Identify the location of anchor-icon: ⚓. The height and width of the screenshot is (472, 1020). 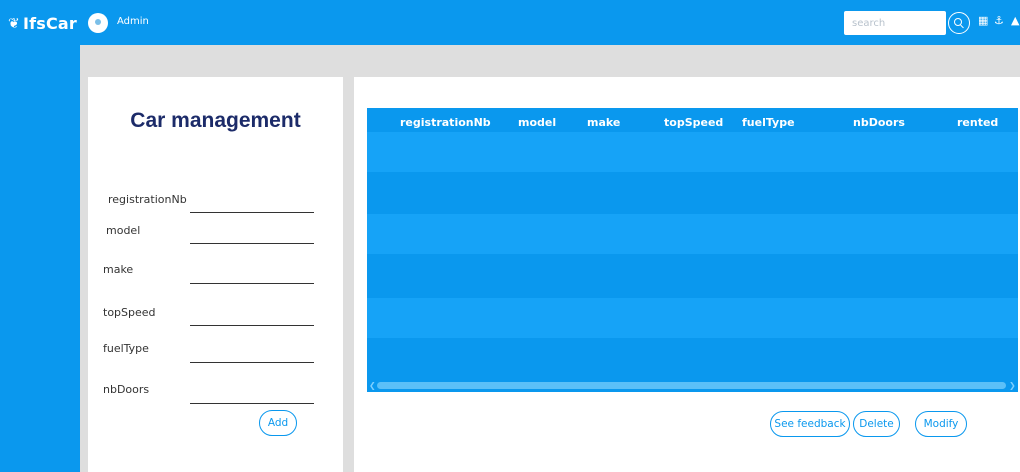
(999, 20).